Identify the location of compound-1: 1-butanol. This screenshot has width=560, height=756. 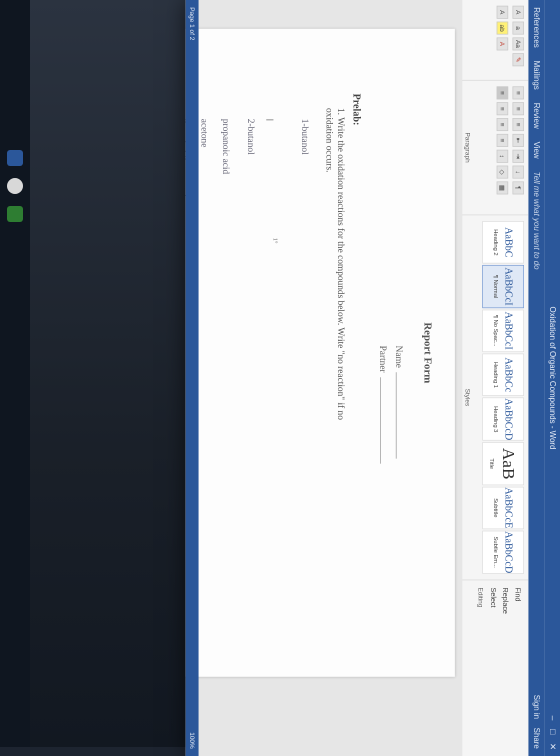
(305, 136).